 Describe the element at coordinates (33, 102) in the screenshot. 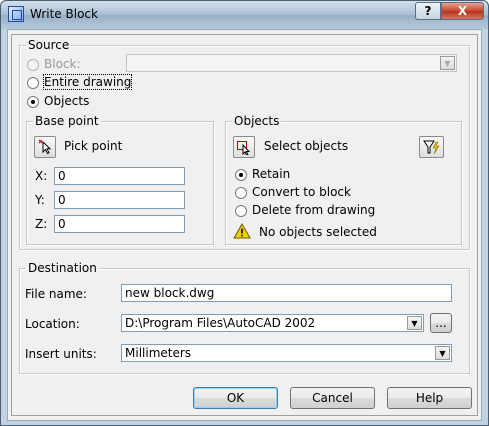

I see `objects-radio` at that location.